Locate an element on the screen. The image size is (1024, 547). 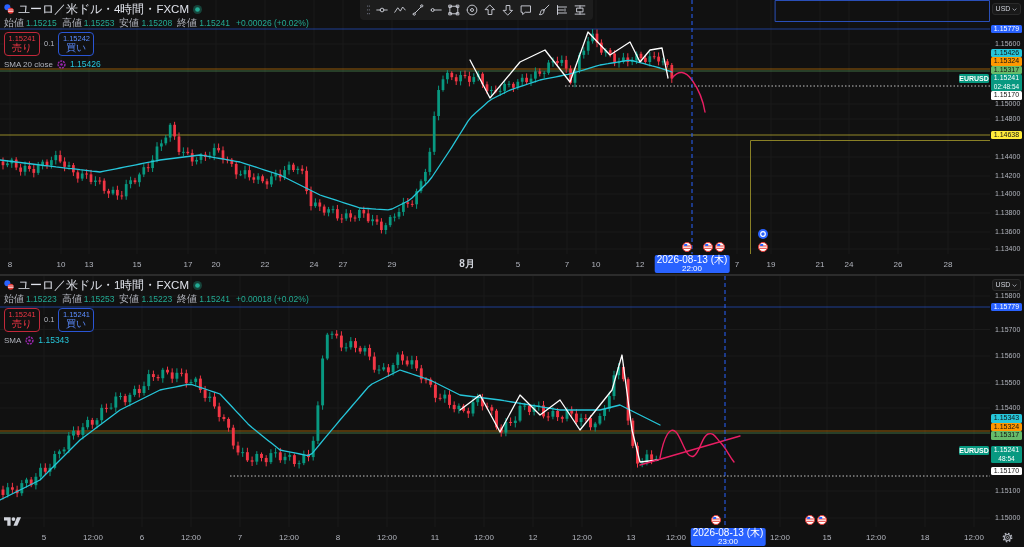
speech-bubble-icon is located at coordinates (526, 10).